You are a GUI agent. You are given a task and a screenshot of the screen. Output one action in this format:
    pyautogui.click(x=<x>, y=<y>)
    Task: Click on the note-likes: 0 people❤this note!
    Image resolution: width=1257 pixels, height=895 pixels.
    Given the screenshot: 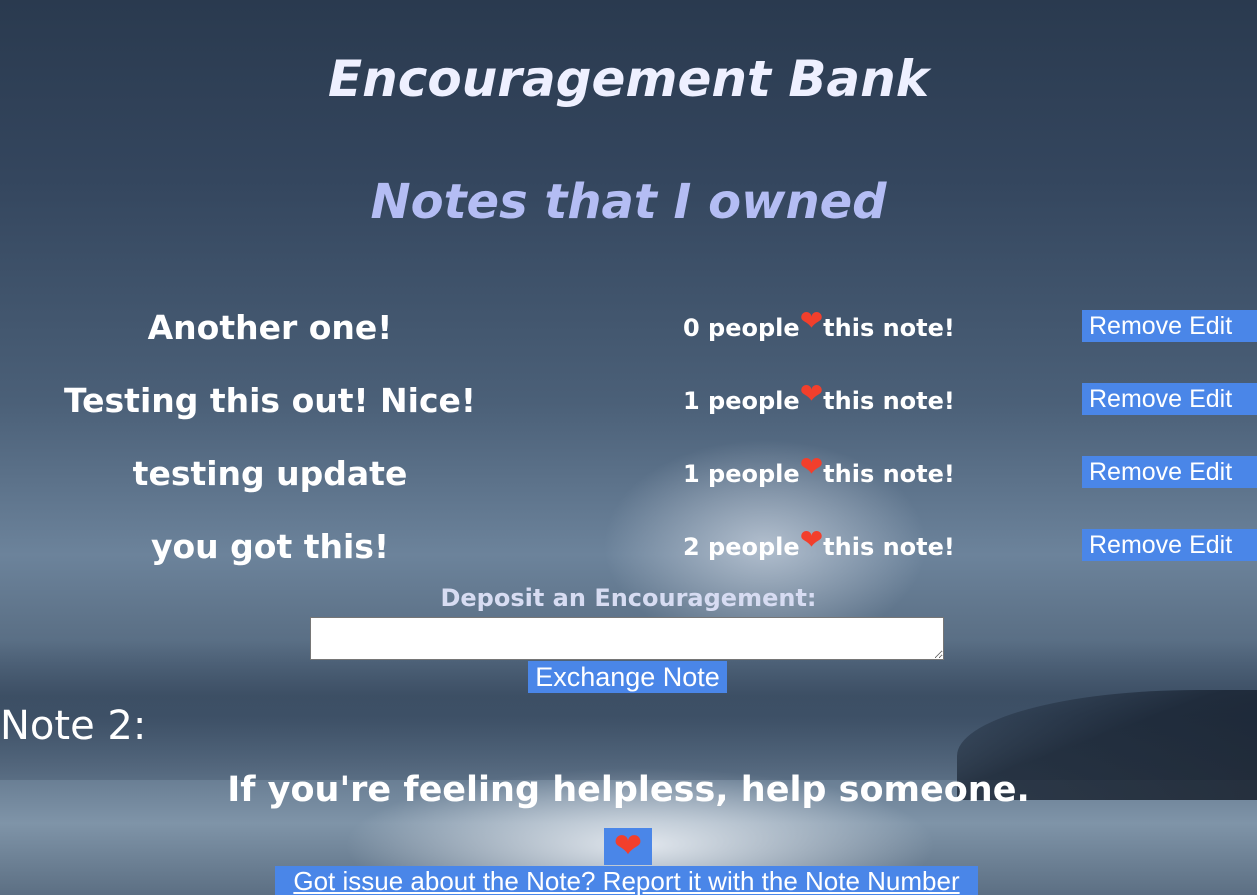 What is the action you would take?
    pyautogui.click(x=819, y=325)
    